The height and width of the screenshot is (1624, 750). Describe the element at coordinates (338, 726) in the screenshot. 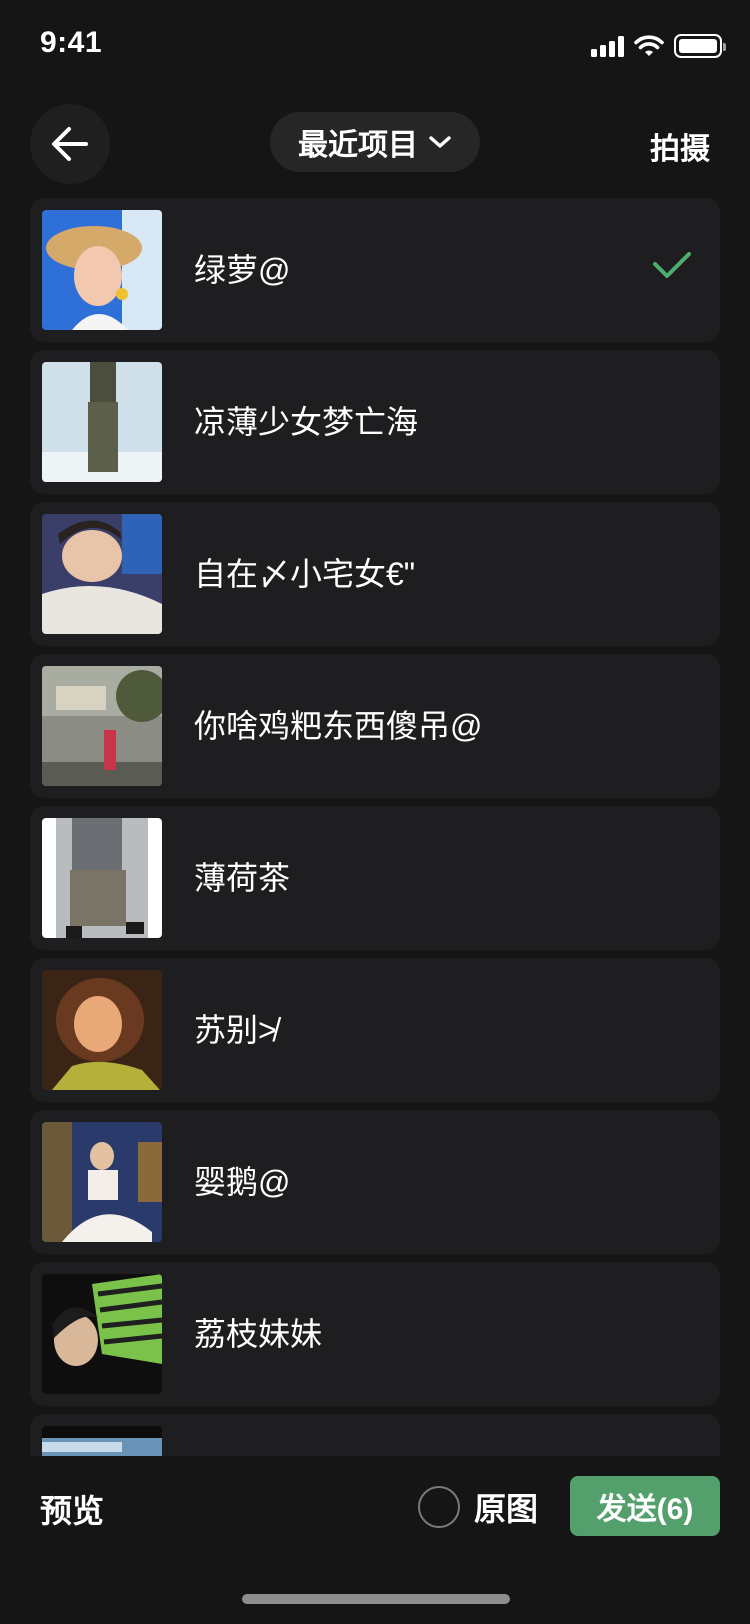

I see `album-name: 你啥鸡粑东西傻吊@` at that location.